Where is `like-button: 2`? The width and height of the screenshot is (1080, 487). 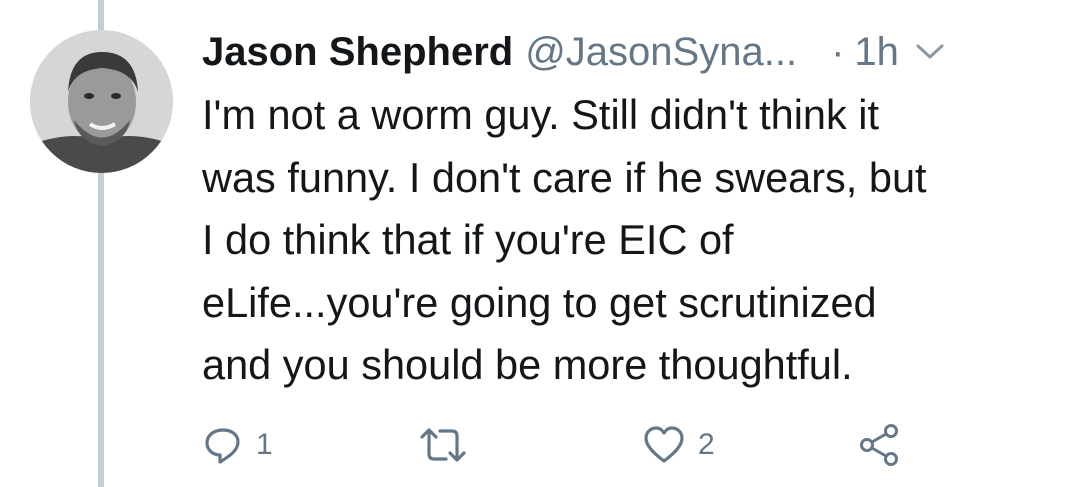
like-button: 2 is located at coordinates (678, 445).